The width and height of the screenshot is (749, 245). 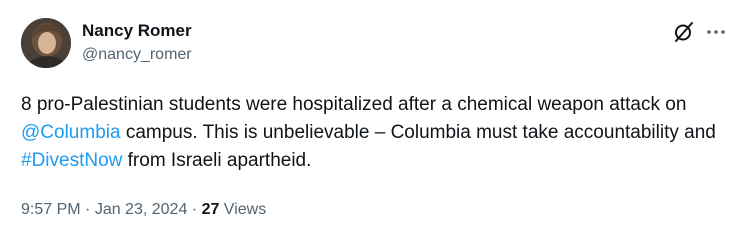 I want to click on grok-icon, so click(x=684, y=32).